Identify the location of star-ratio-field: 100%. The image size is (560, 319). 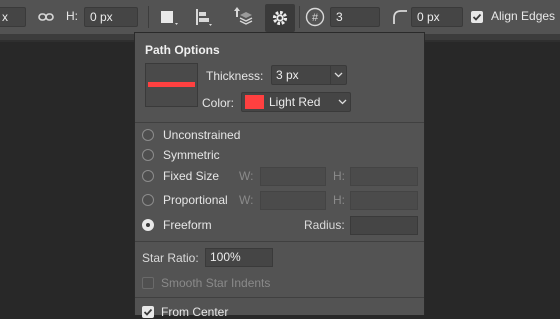
(239, 257).